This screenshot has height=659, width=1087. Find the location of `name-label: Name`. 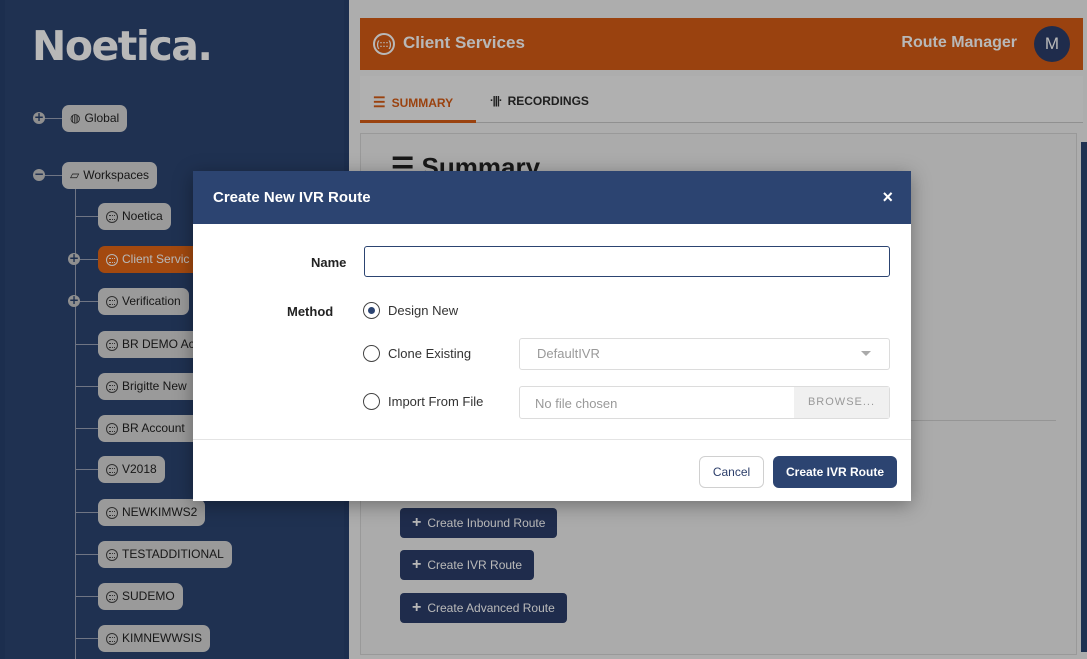

name-label: Name is located at coordinates (329, 262).